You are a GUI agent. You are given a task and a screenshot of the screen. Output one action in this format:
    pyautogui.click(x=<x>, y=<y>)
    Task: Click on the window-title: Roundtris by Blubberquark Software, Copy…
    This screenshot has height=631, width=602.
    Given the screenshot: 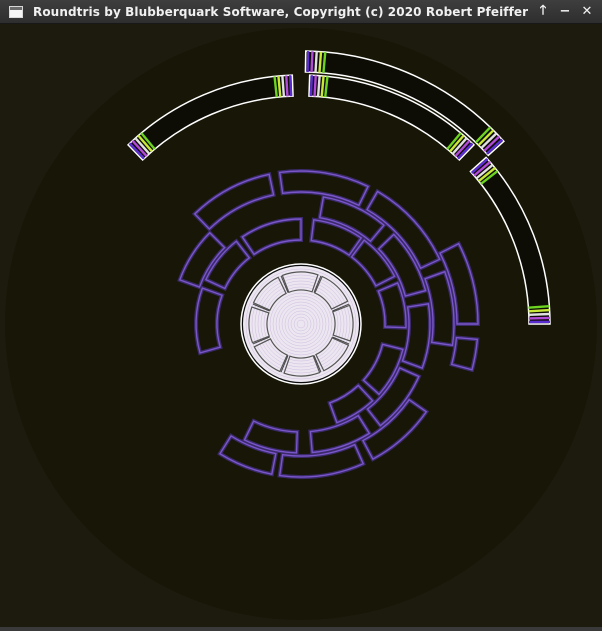 What is the action you would take?
    pyautogui.click(x=281, y=11)
    